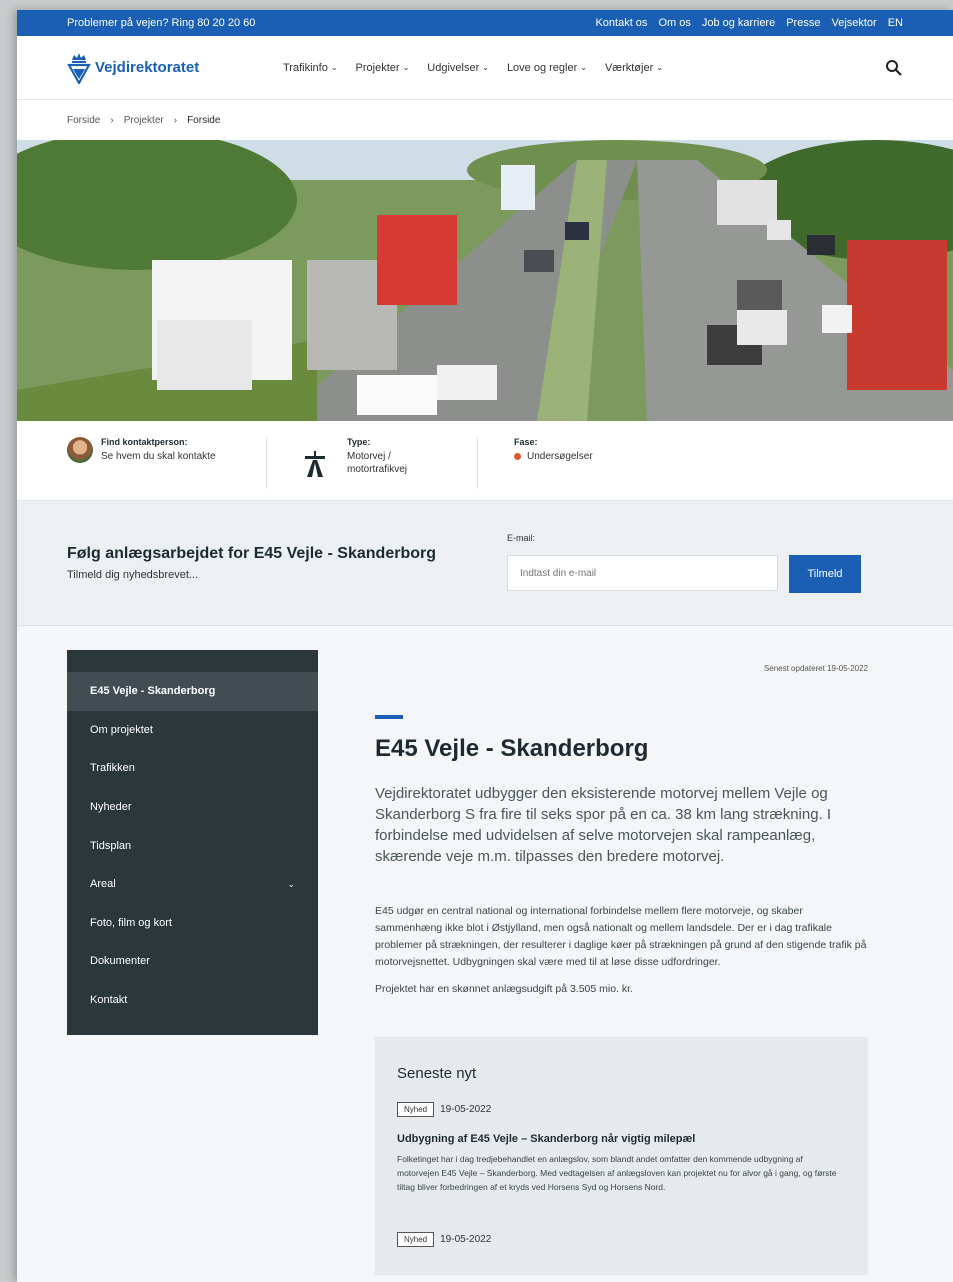 This screenshot has height=1282, width=953. I want to click on nav-label: Love og regler, so click(542, 67).